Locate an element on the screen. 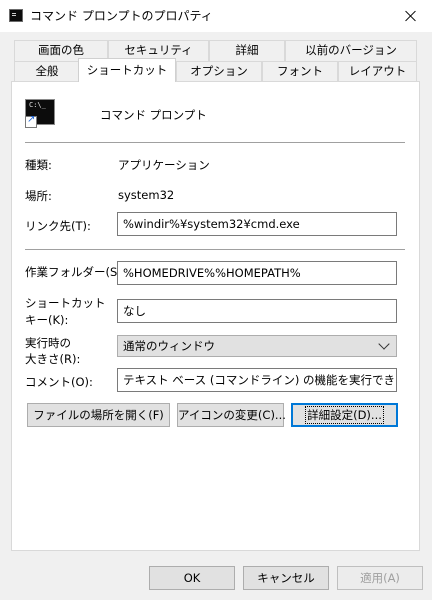 This screenshot has height=600, width=432. run-size-select: 通常のウィンドウ is located at coordinates (257, 346).